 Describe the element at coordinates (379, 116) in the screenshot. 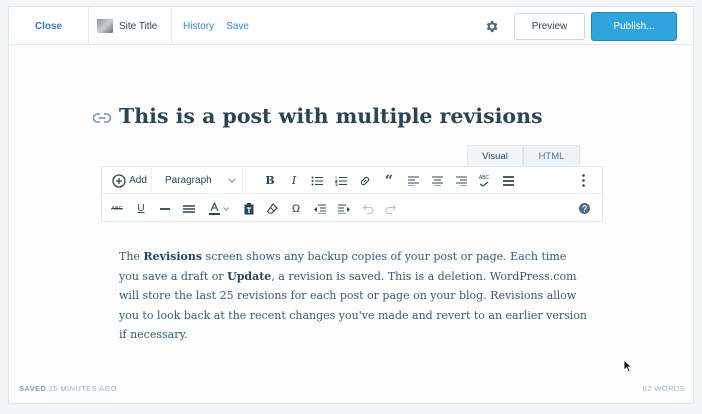

I see `post-title: This is a post with multiple revisions` at that location.